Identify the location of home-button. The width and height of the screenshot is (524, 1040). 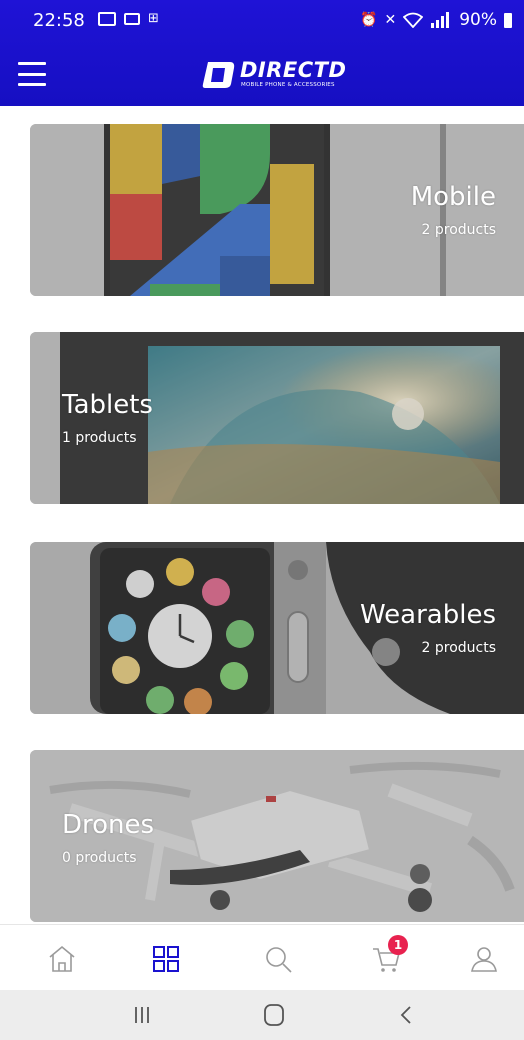
(274, 1015).